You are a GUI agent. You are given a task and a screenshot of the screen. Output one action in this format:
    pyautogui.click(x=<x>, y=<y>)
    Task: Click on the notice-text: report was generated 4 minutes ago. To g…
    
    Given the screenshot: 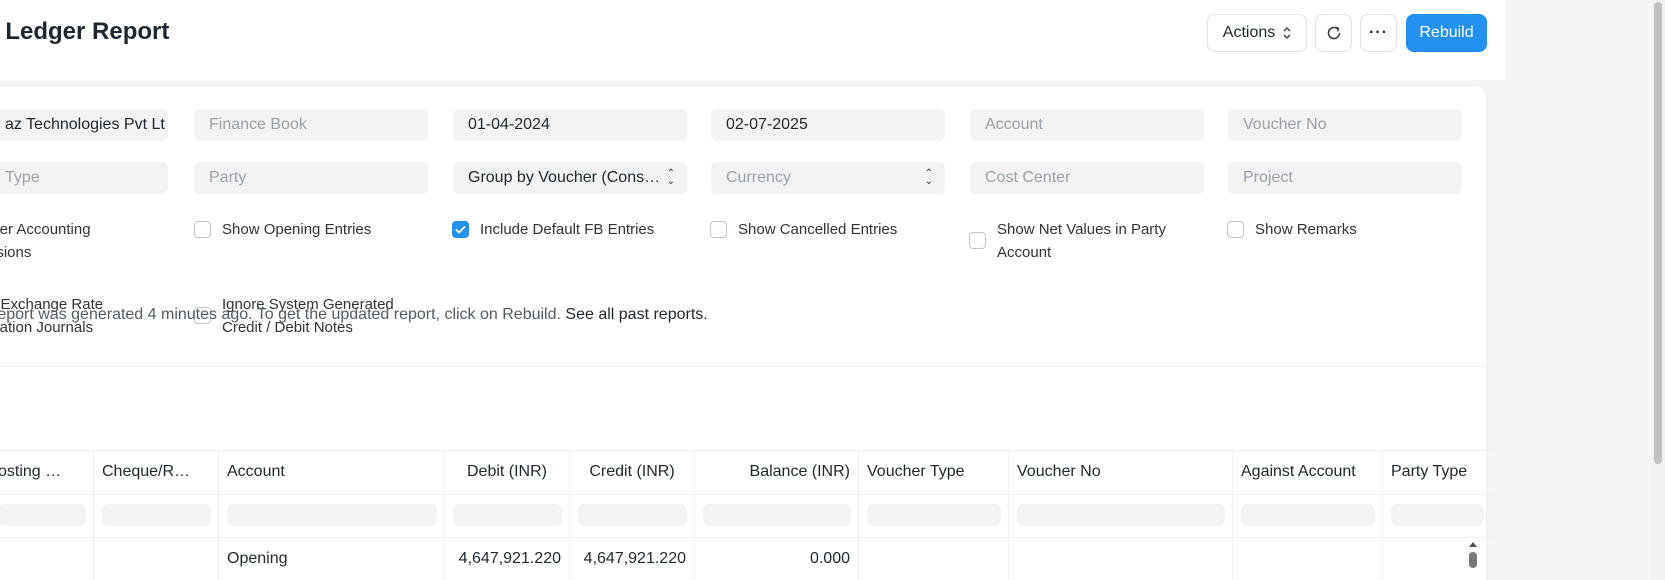 What is the action you would take?
    pyautogui.click(x=280, y=314)
    